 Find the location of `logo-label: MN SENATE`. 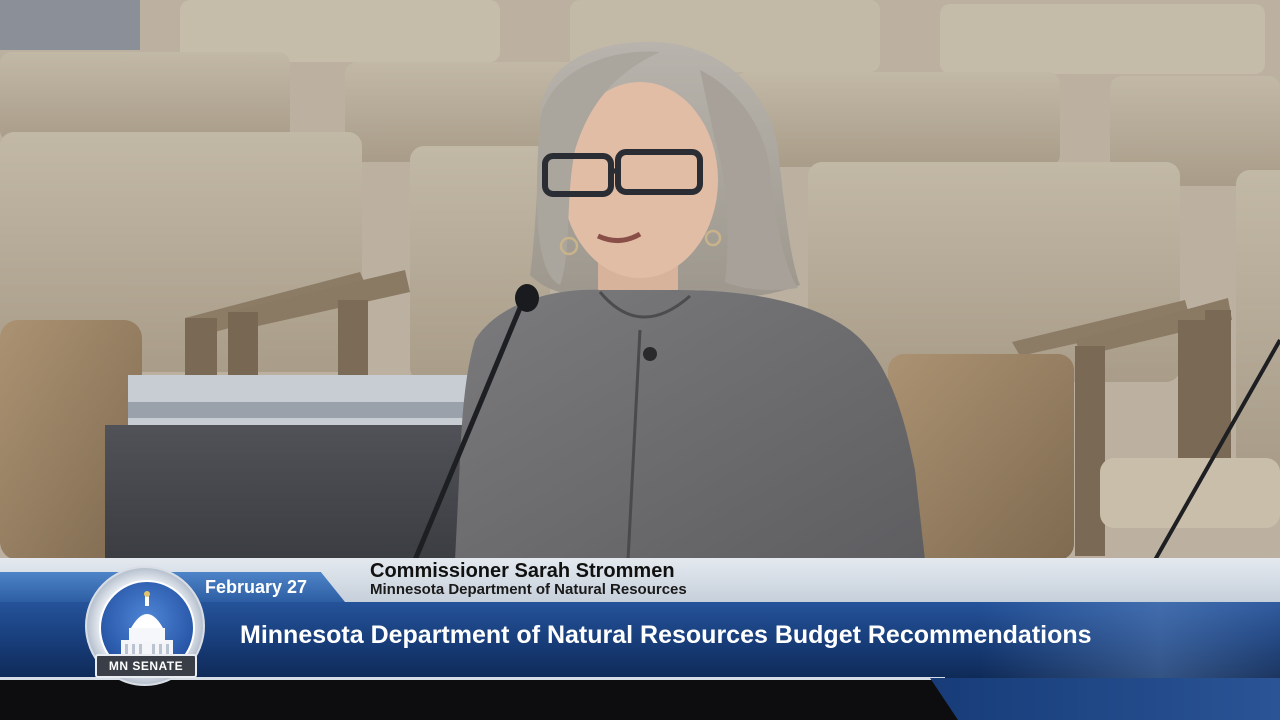

logo-label: MN SENATE is located at coordinates (146, 666).